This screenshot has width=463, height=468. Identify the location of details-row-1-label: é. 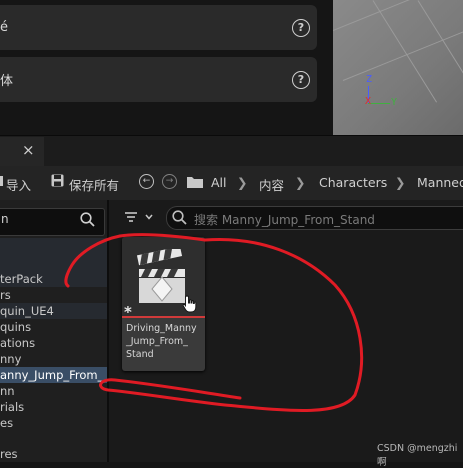
(4, 27).